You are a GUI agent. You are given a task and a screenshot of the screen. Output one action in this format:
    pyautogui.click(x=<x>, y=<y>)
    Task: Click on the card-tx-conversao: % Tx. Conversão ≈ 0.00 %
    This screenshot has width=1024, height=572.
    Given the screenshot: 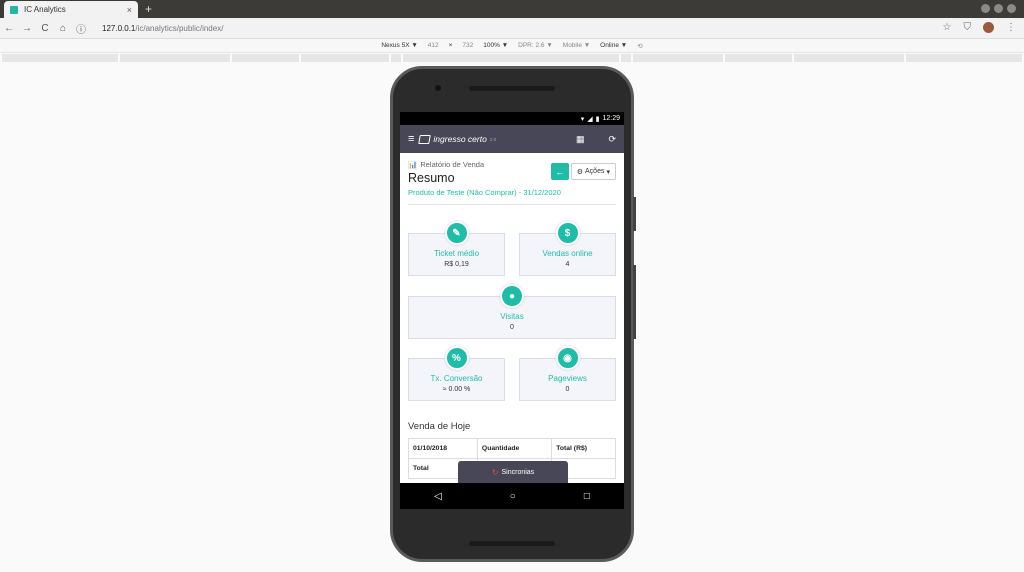 What is the action you would take?
    pyautogui.click(x=456, y=373)
    